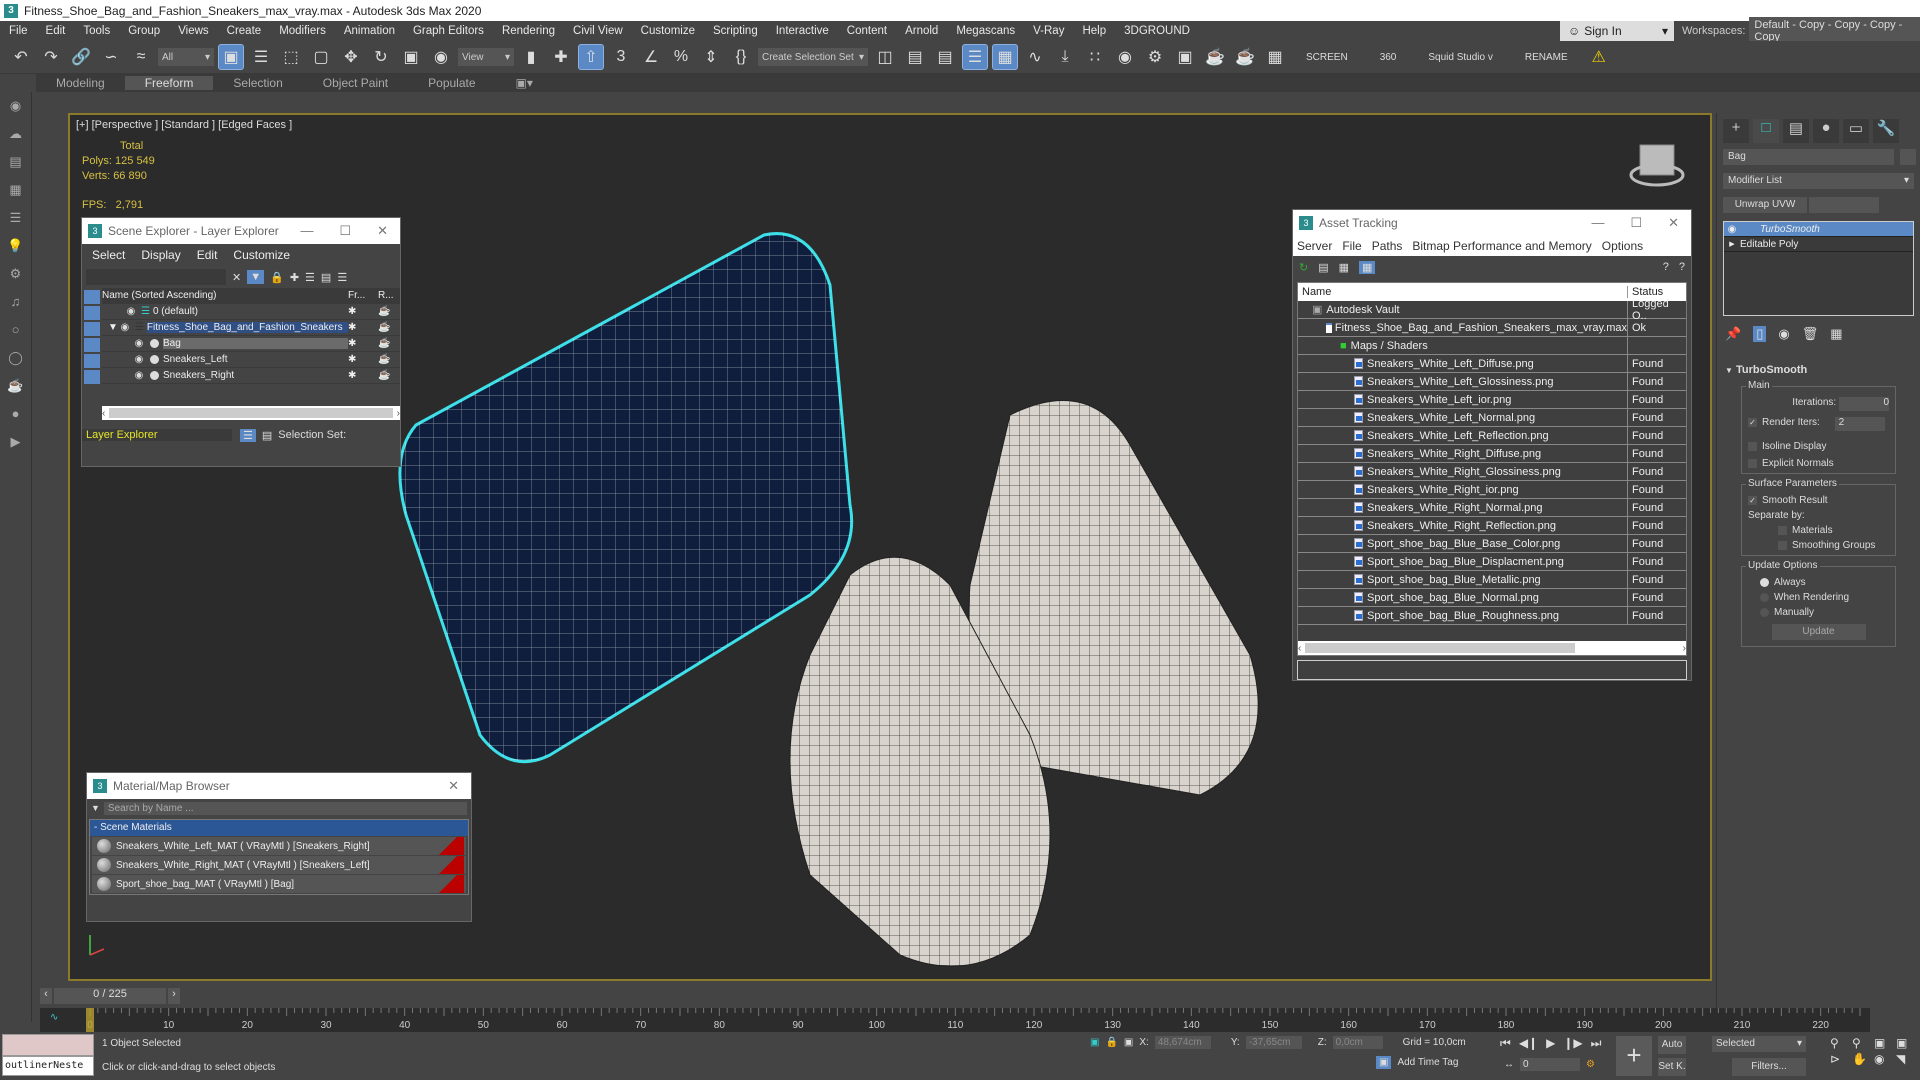 This screenshot has height=1080, width=1920. Describe the element at coordinates (1157, 31) in the screenshot. I see `menu-3dground: 3DGROUND` at that location.